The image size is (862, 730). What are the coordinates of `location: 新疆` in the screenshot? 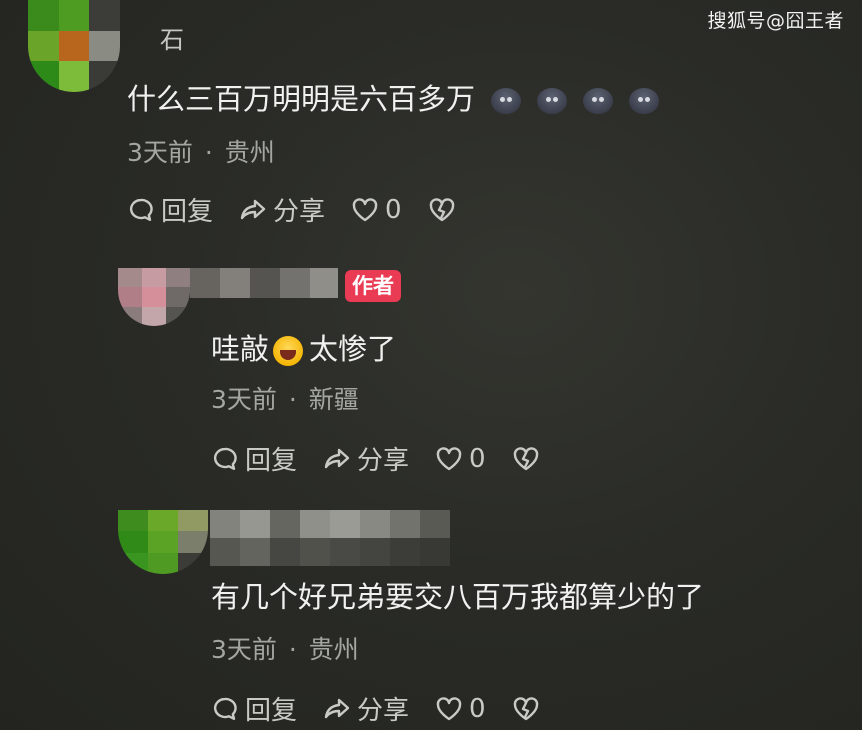 It's located at (333, 399).